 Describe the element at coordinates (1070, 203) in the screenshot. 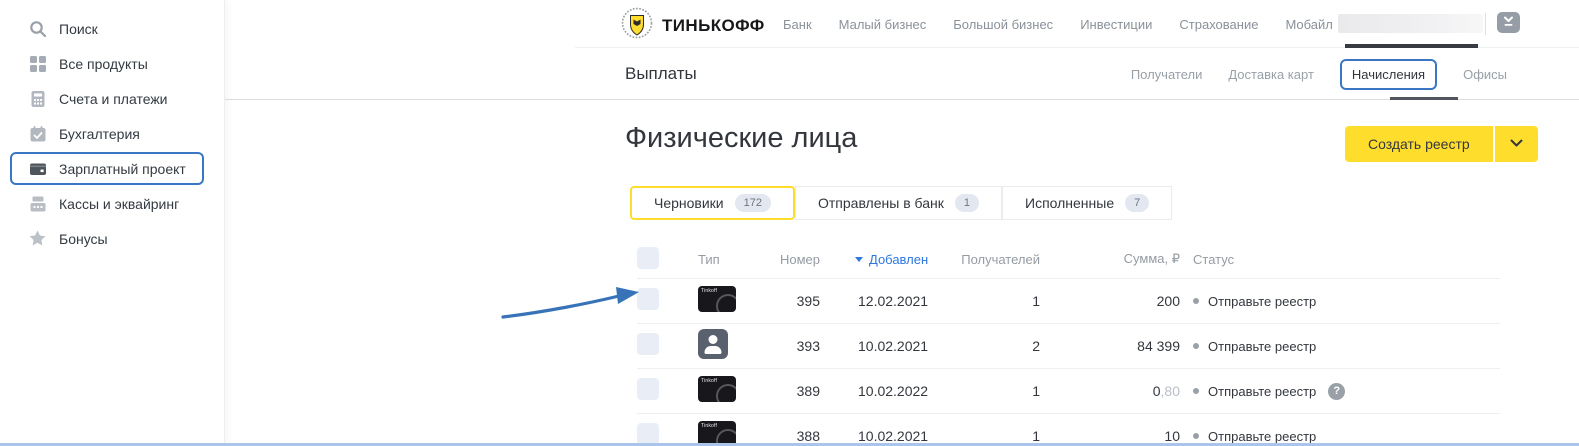

I see `filter-tab-label: Исполненные` at that location.